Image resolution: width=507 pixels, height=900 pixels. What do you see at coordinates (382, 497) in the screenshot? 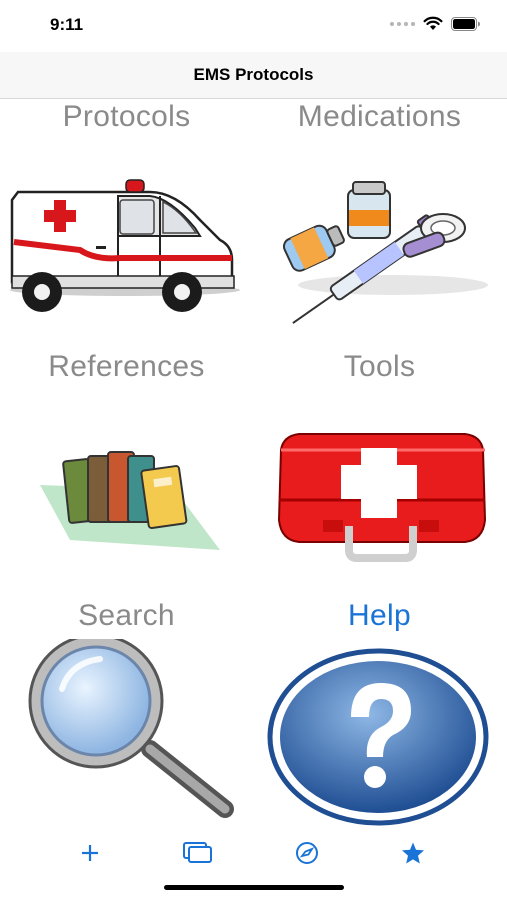
I see `first-aid-kit-icon` at bounding box center [382, 497].